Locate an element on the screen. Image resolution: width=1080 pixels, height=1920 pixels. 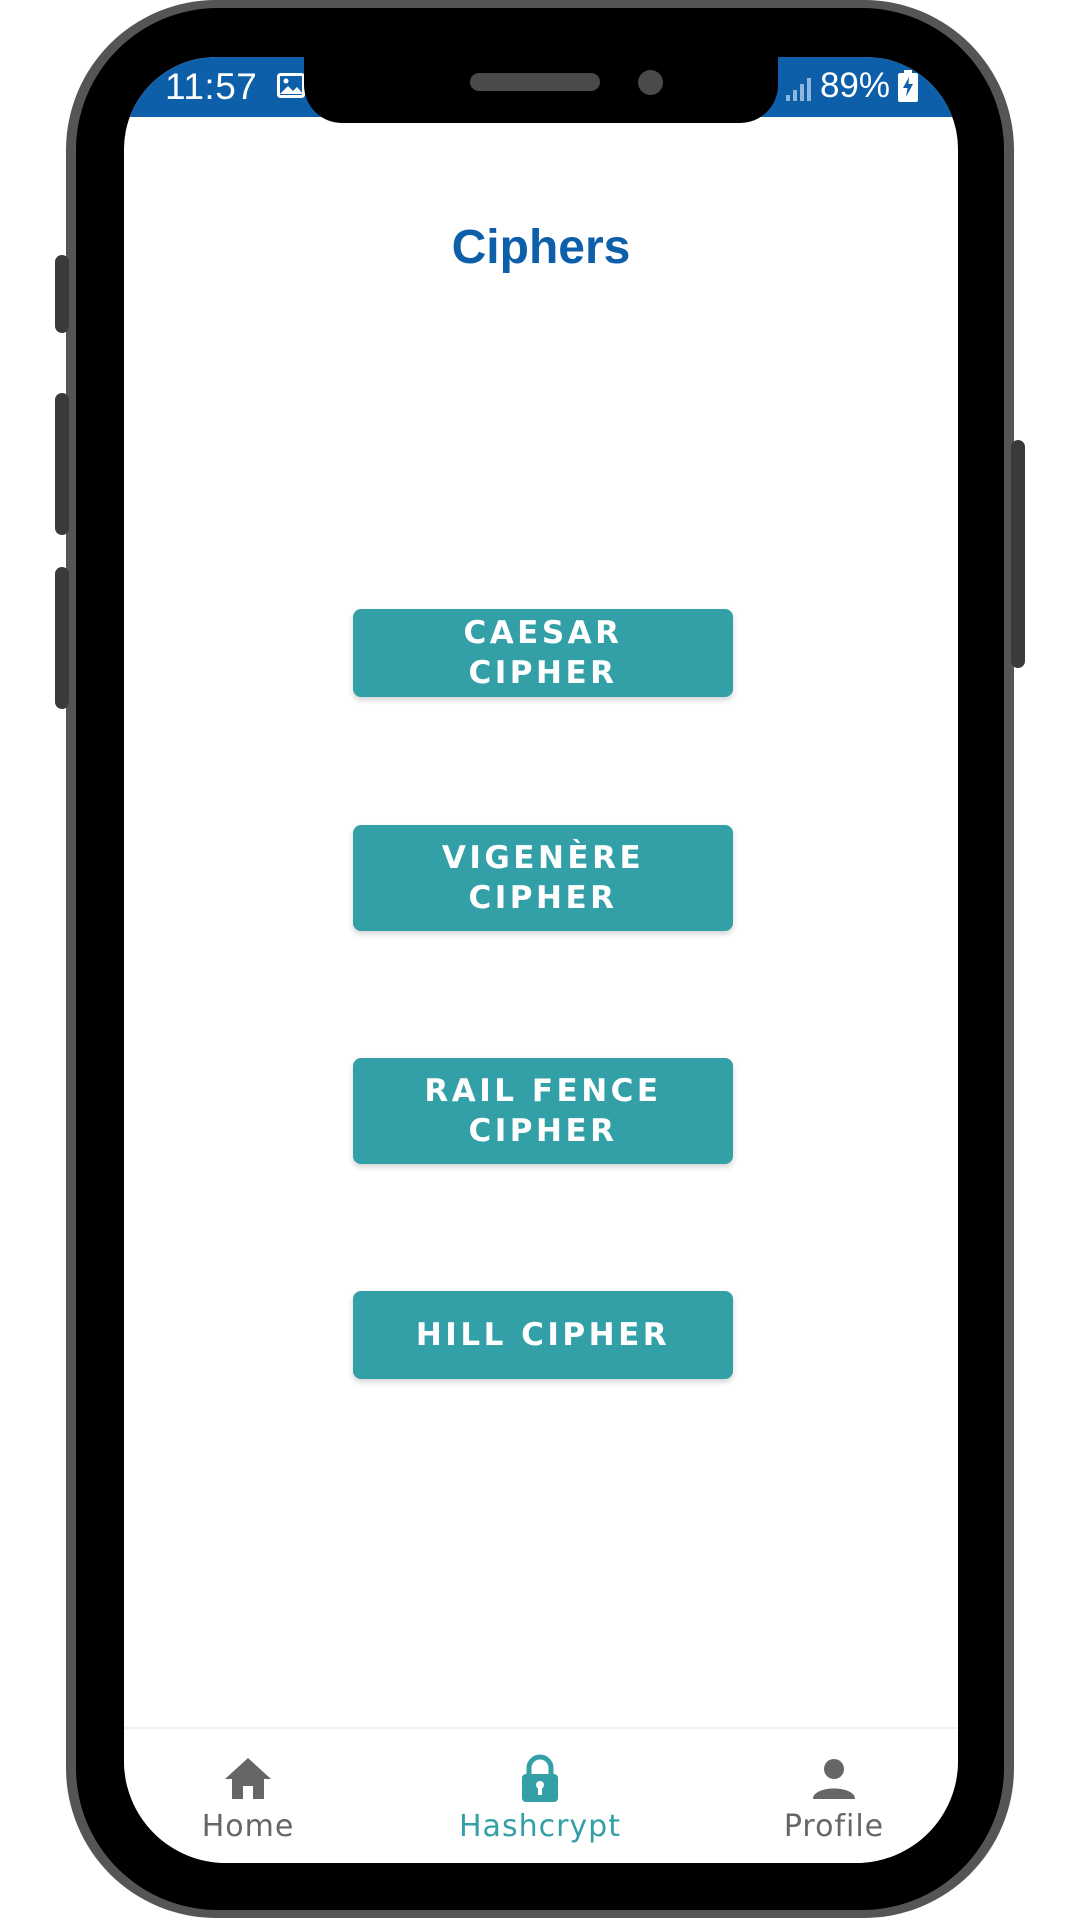
person-icon is located at coordinates (834, 1779).